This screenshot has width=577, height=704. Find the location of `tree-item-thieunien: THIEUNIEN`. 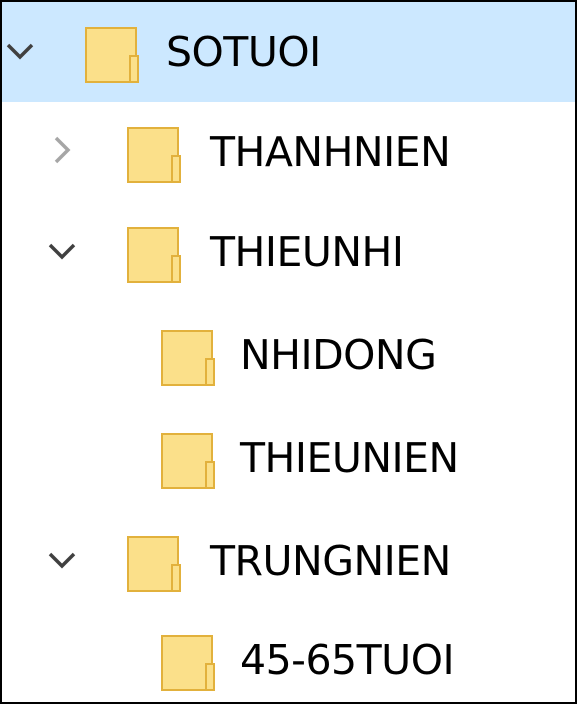

tree-item-thieunien: THIEUNIEN is located at coordinates (288, 458).